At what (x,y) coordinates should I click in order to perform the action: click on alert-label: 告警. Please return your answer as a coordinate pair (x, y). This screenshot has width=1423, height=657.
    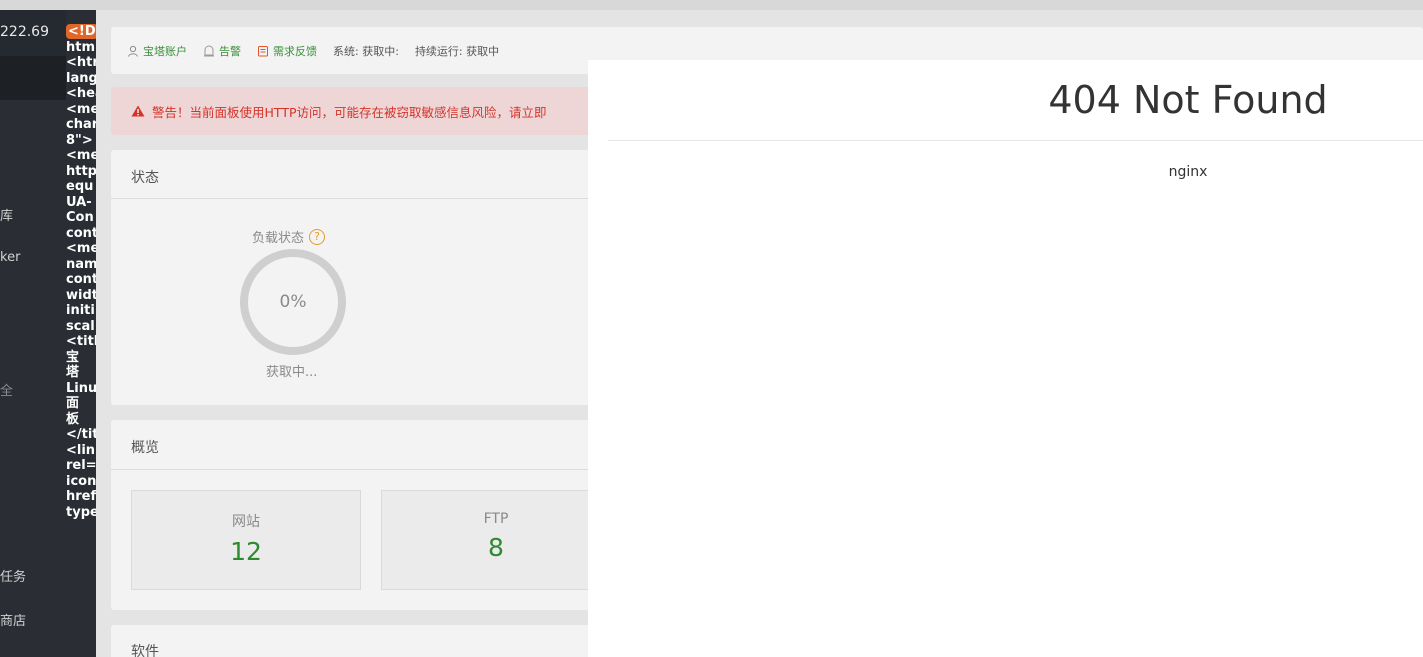
    Looking at the image, I should click on (230, 51).